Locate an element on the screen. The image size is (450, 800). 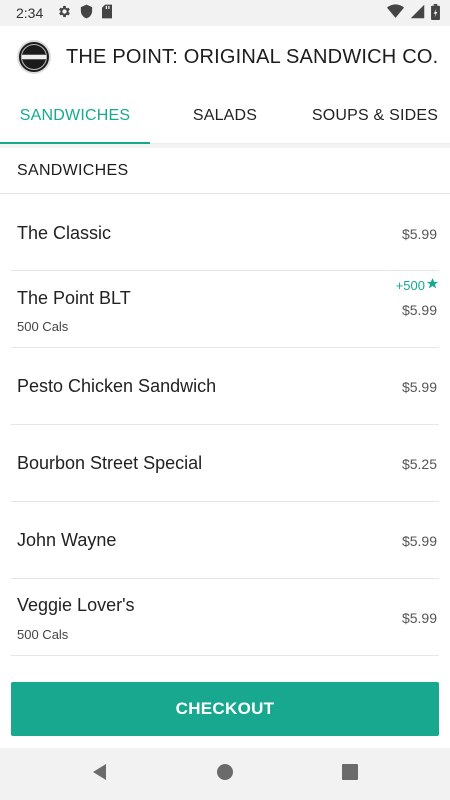
status-left-icons is located at coordinates (85, 13).